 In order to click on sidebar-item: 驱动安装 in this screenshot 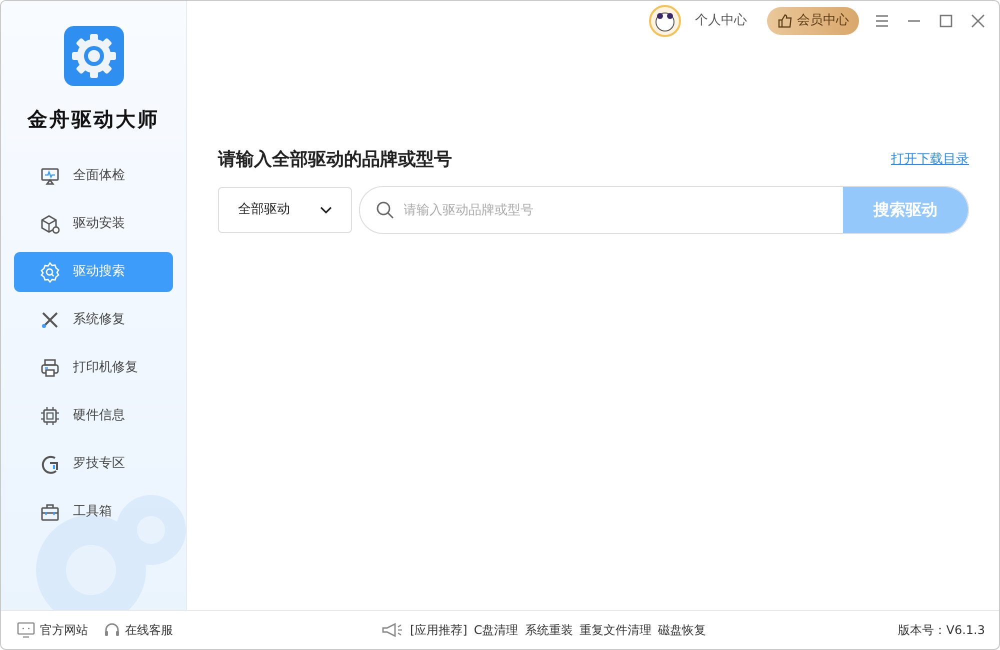, I will do `click(93, 224)`.